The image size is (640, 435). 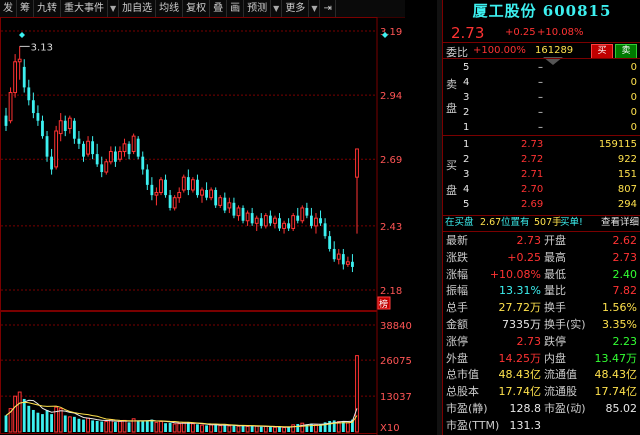 What do you see at coordinates (197, 8) in the screenshot?
I see `toolbar-adjust-button: 复权` at bounding box center [197, 8].